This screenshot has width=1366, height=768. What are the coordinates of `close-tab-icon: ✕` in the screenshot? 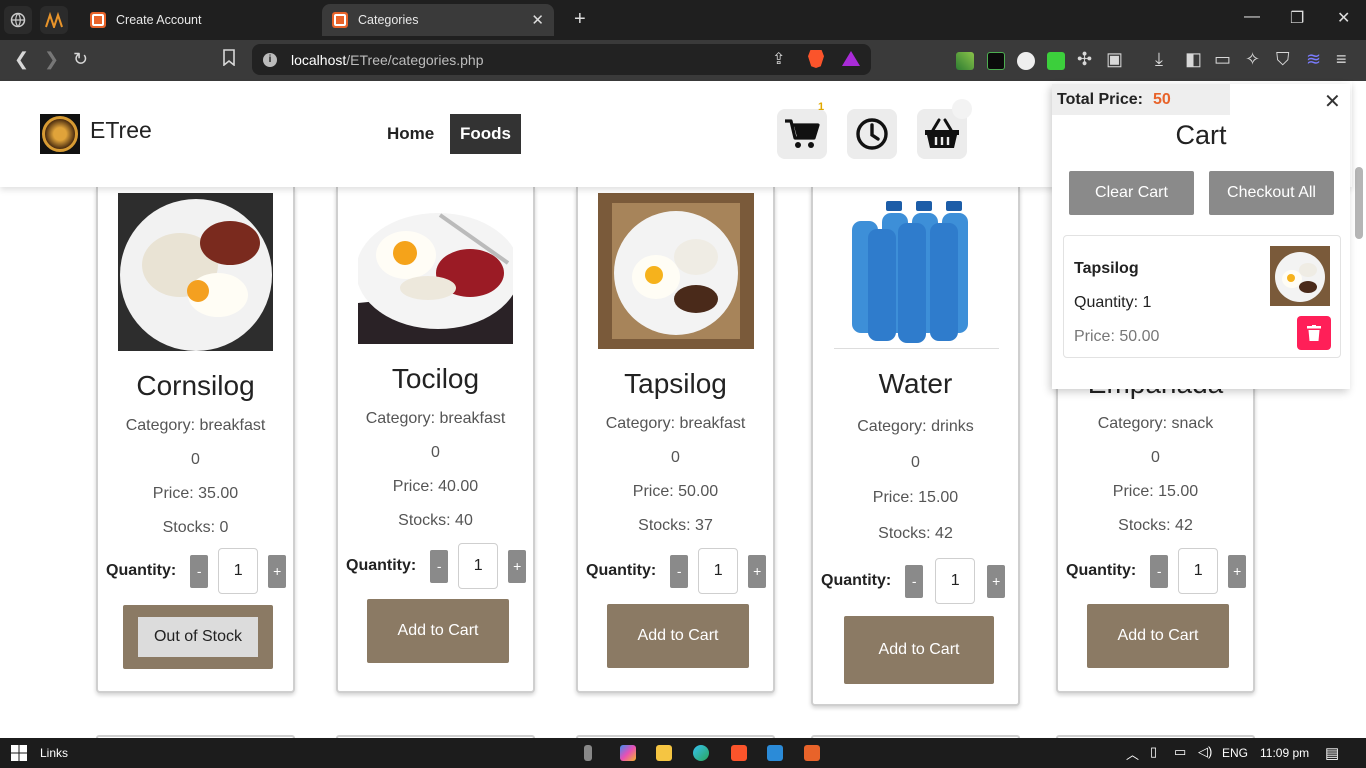 It's located at (537, 20).